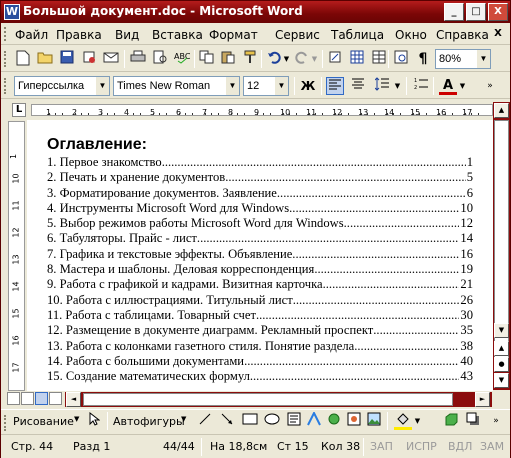  Describe the element at coordinates (381, 446) in the screenshot. I see `status-record: ЗАП` at that location.